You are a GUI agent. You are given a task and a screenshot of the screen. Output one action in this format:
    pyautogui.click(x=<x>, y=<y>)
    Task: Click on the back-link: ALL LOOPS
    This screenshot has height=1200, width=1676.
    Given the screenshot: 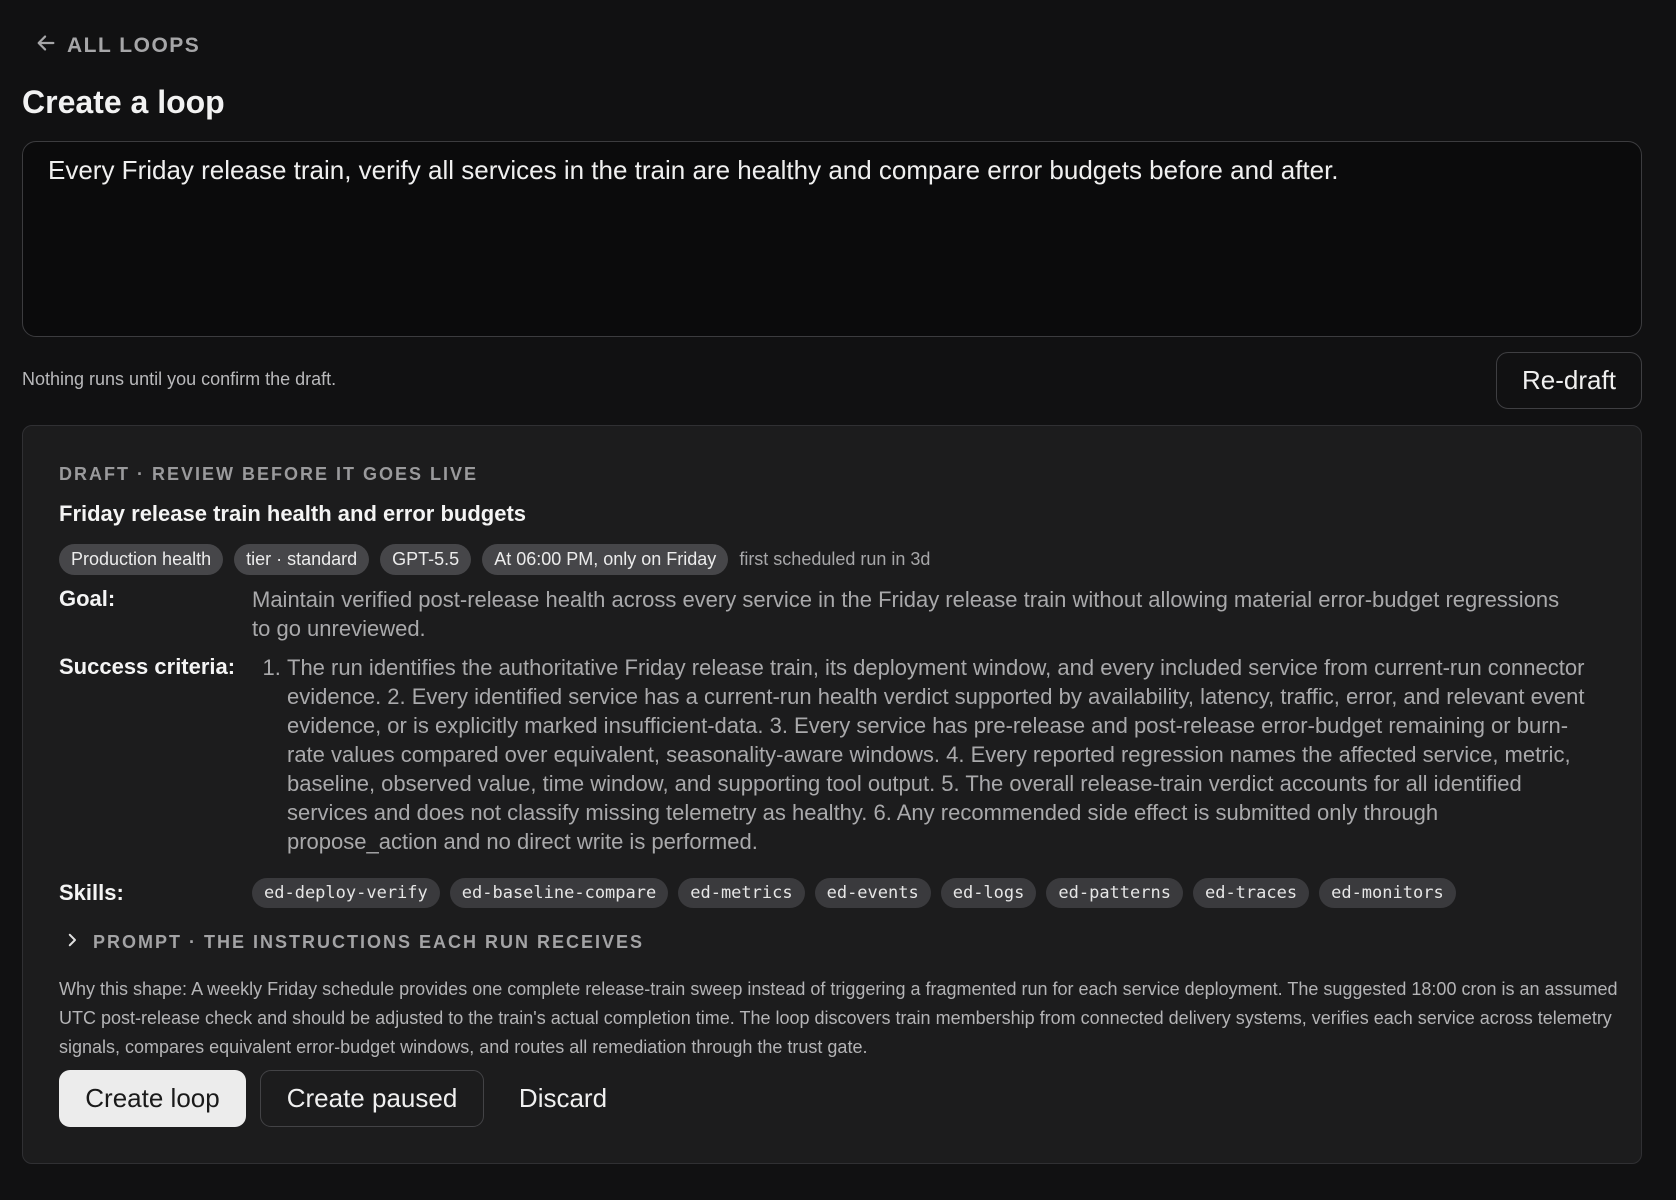 What is the action you would take?
    pyautogui.click(x=117, y=46)
    